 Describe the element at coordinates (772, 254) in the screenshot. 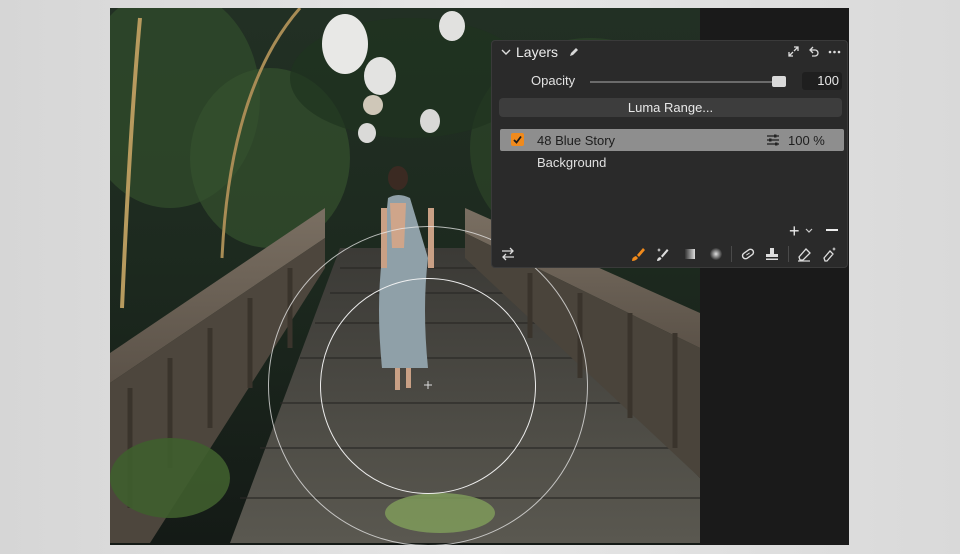

I see `clone-icon` at that location.